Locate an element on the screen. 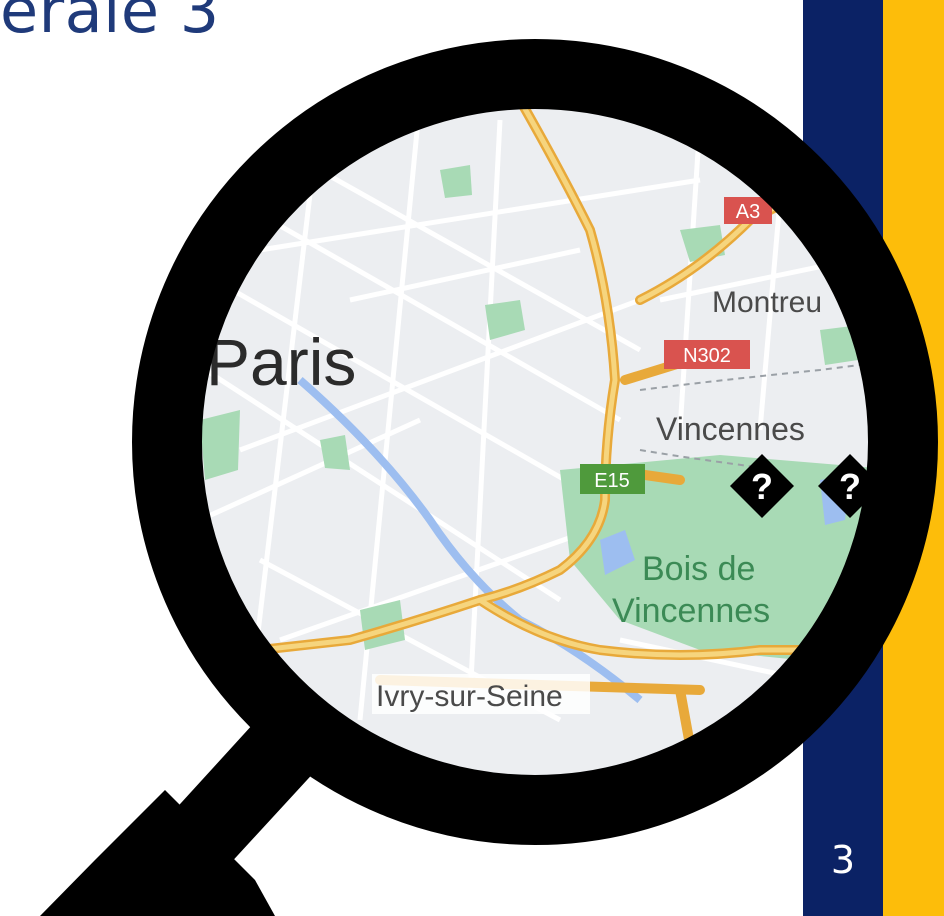  map-label-bois-de: Bois de is located at coordinates (698, 569).